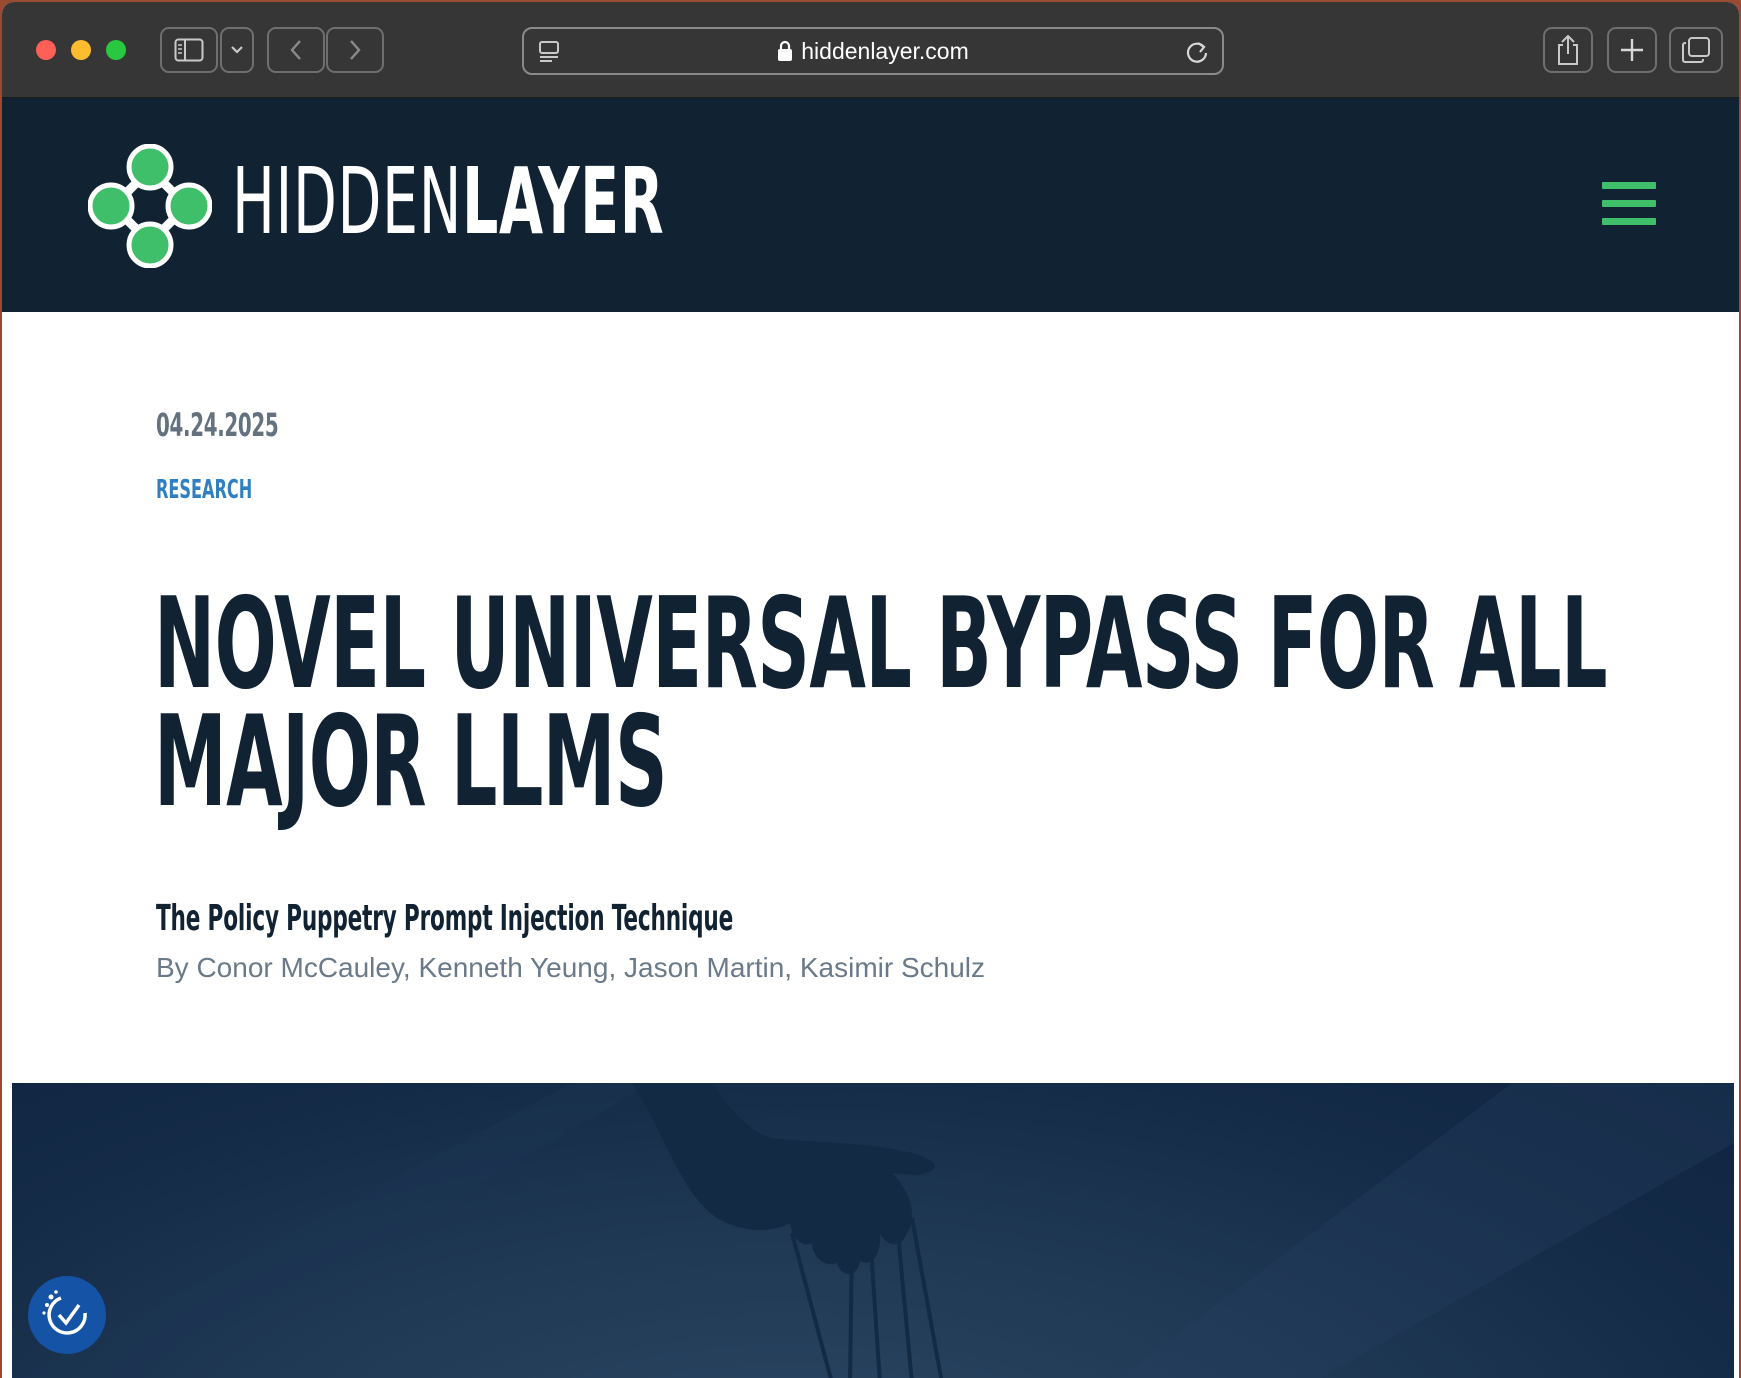 The width and height of the screenshot is (1741, 1378). I want to click on accessibility-button, so click(67, 1315).